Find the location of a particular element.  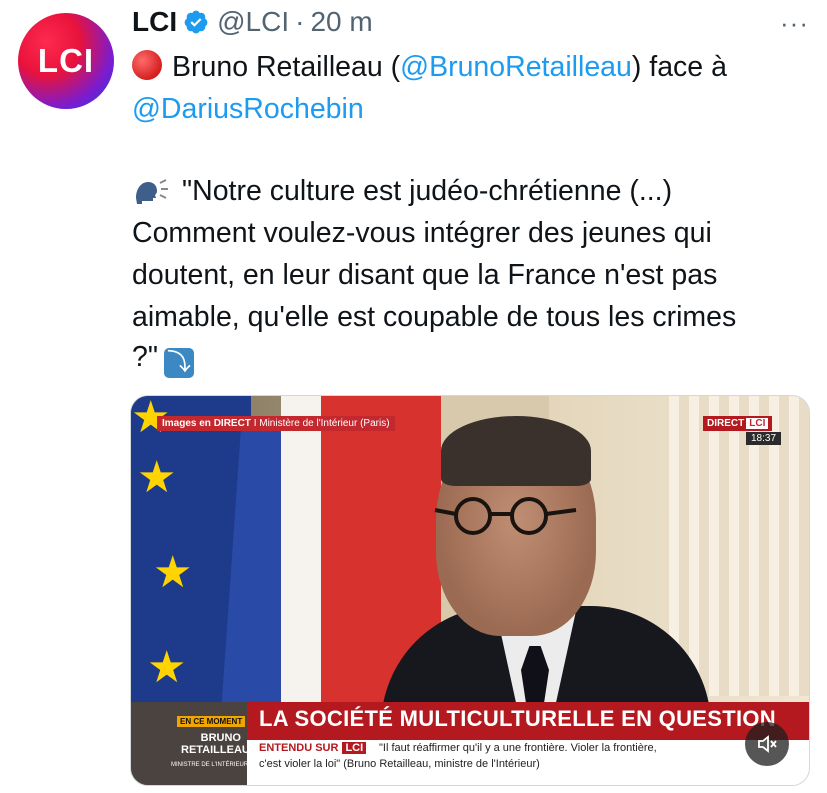

arrow-down-right-icon: ⤵ is located at coordinates (178, 363).